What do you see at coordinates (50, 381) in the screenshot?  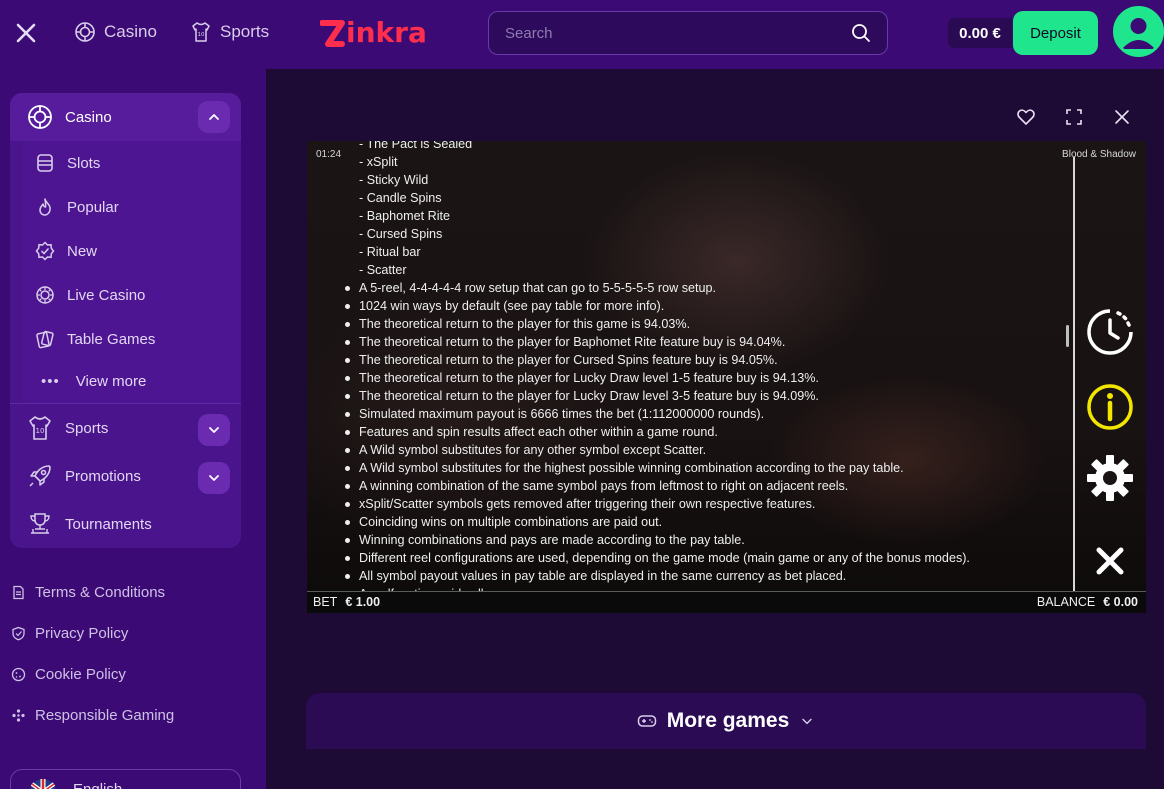 I see `more-dots-icon: •••` at bounding box center [50, 381].